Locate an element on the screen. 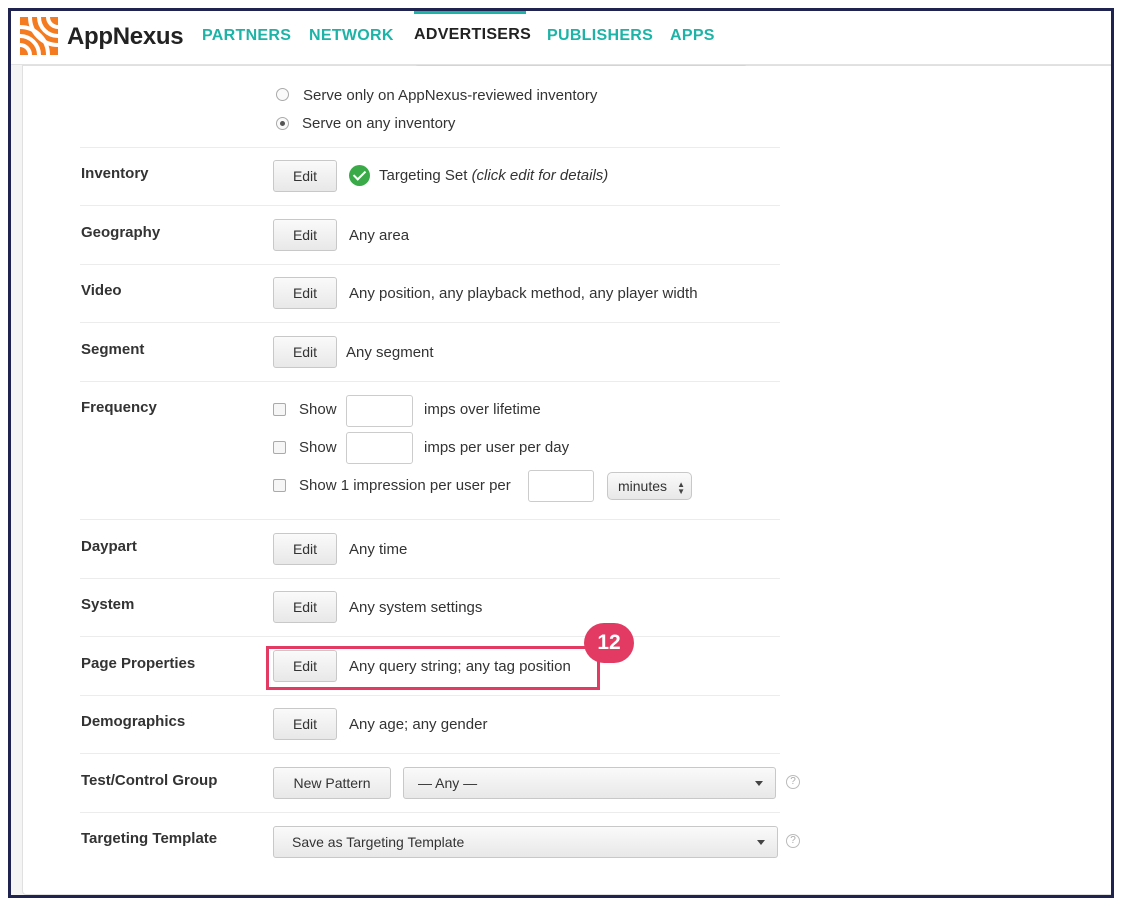 The height and width of the screenshot is (906, 1124). daypart-value: Any time is located at coordinates (378, 549).